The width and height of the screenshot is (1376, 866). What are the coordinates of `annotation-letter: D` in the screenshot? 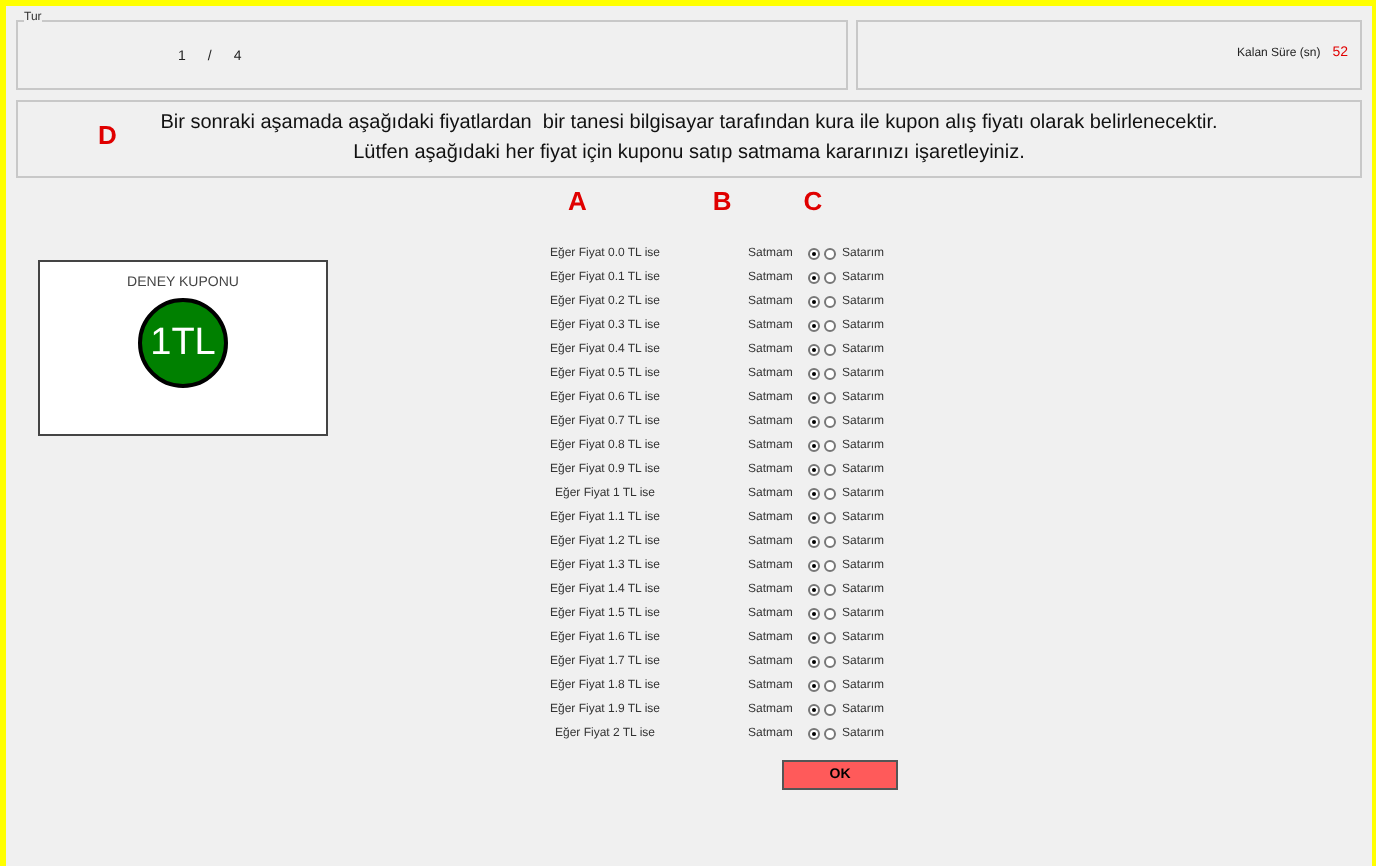 It's located at (107, 135).